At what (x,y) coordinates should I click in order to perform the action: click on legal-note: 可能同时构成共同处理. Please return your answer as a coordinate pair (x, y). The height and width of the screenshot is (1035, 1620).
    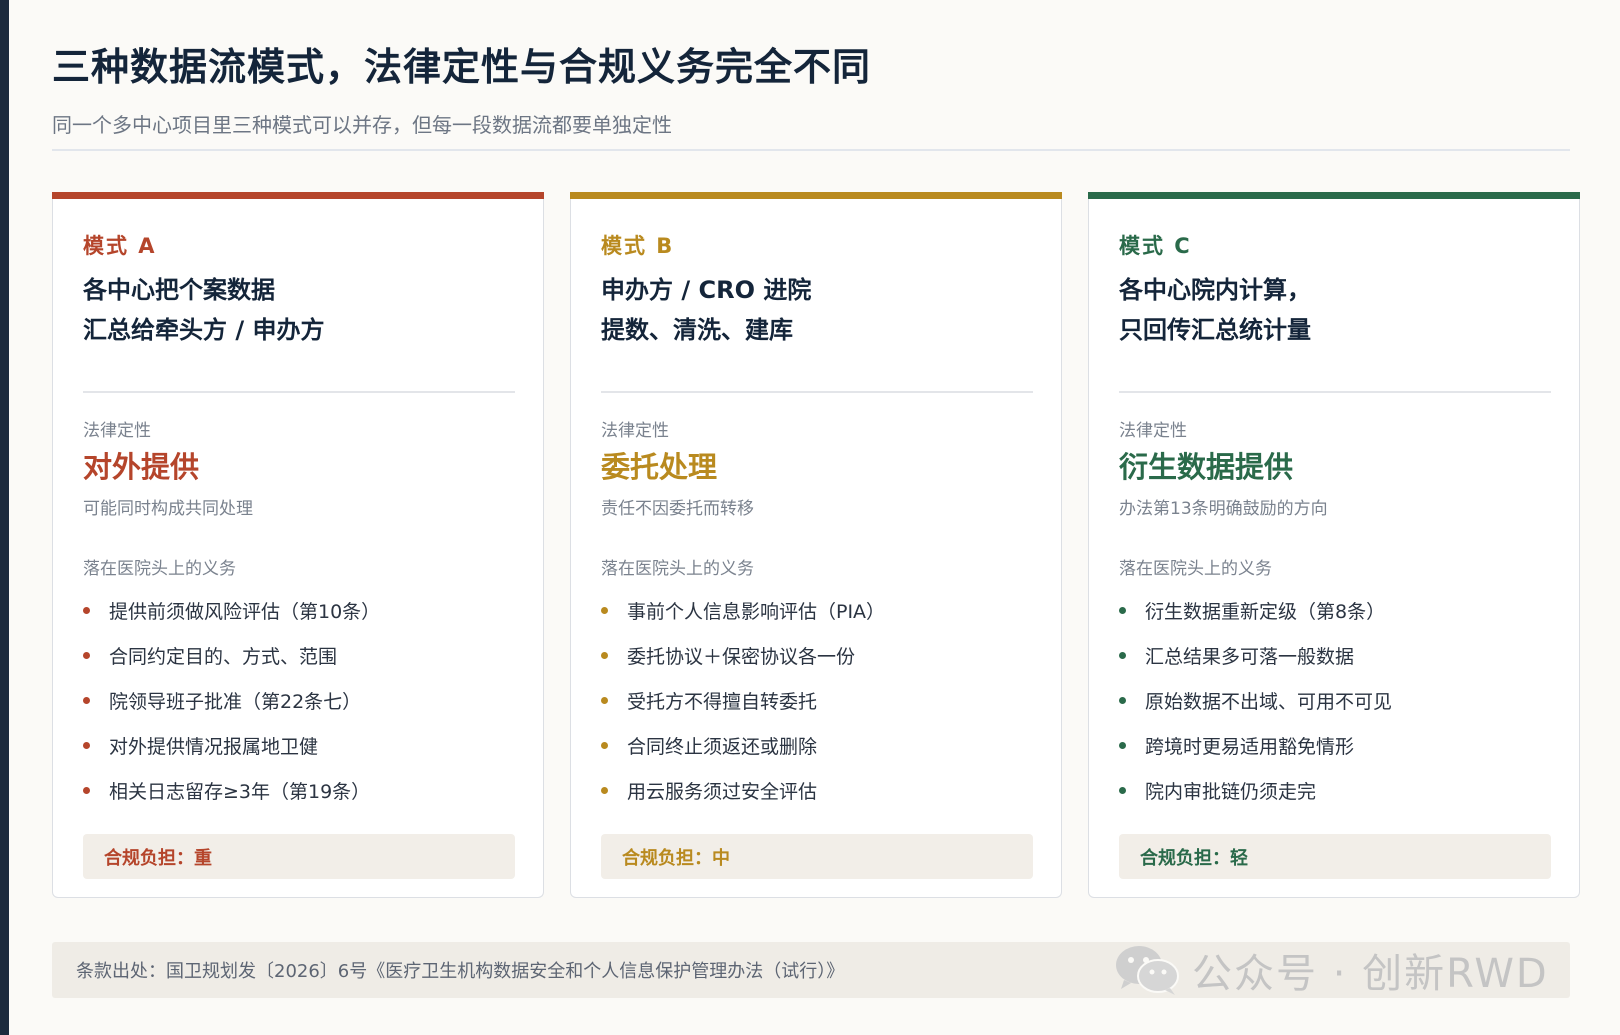
    Looking at the image, I should click on (168, 509).